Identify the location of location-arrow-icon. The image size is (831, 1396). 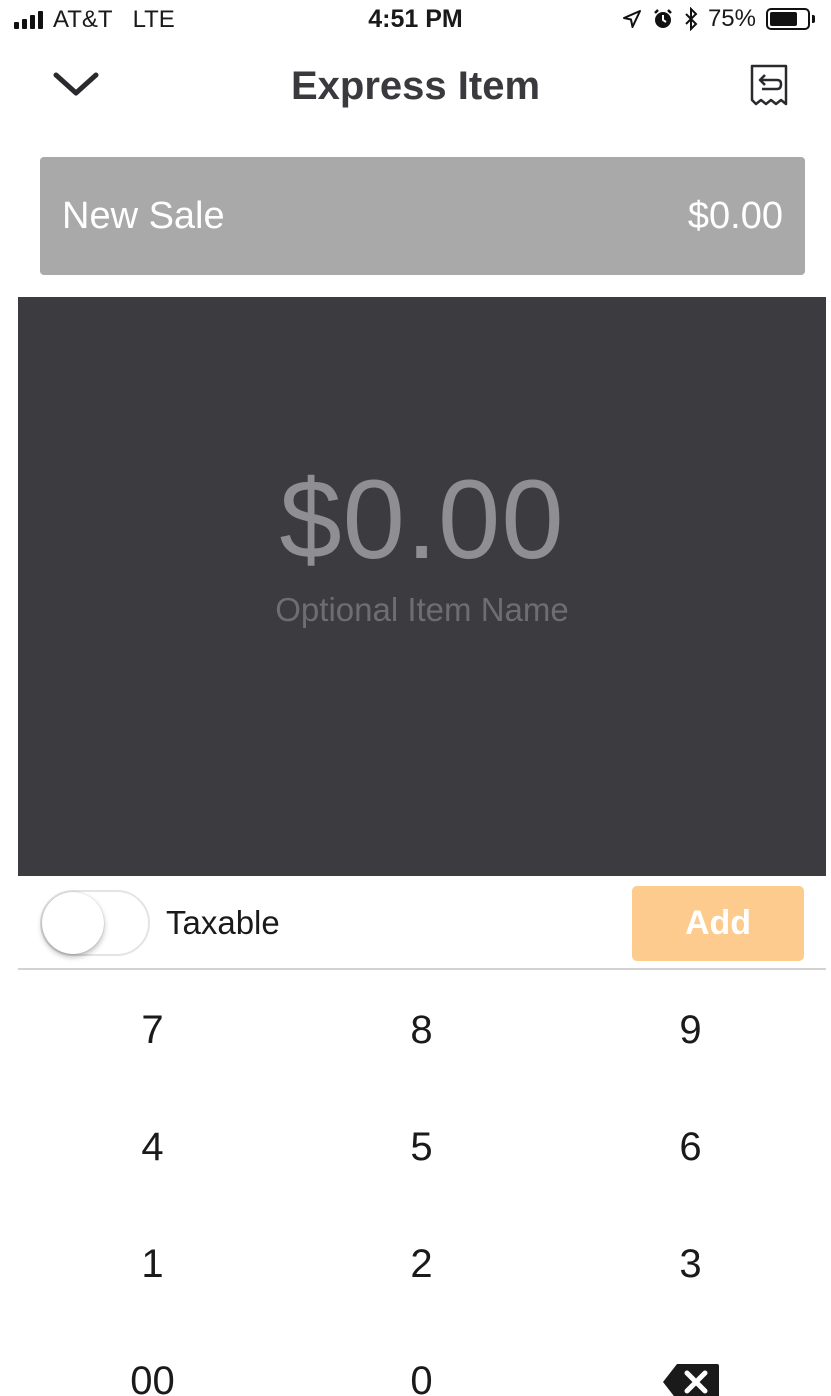
(631, 19).